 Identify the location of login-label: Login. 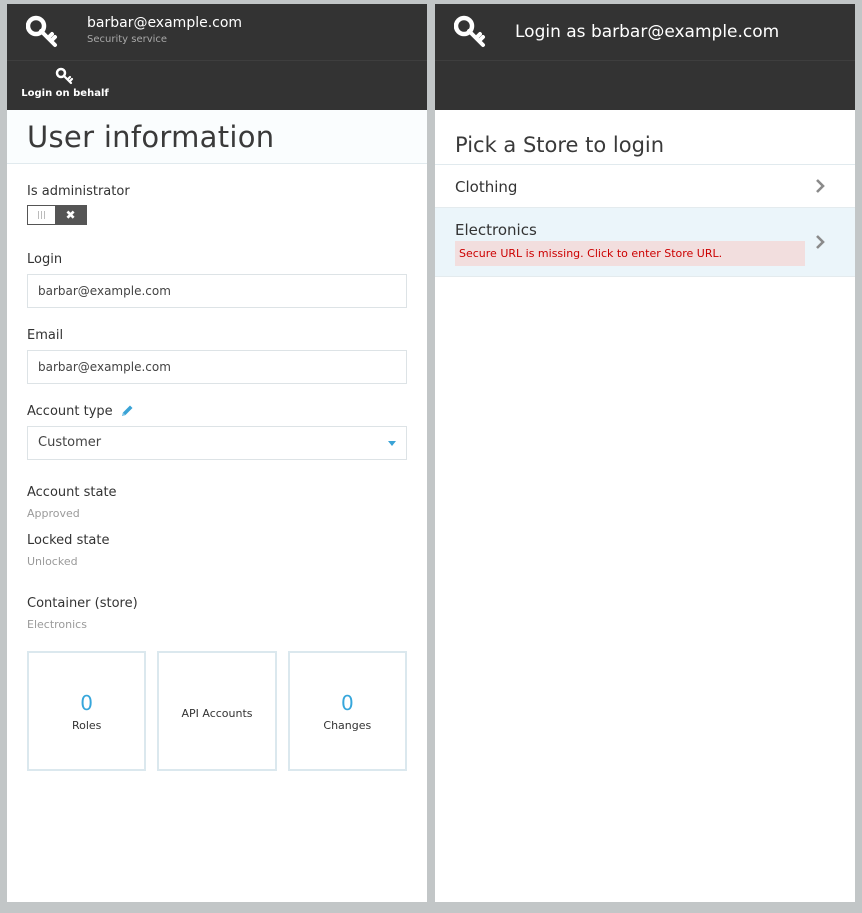
(45, 259).